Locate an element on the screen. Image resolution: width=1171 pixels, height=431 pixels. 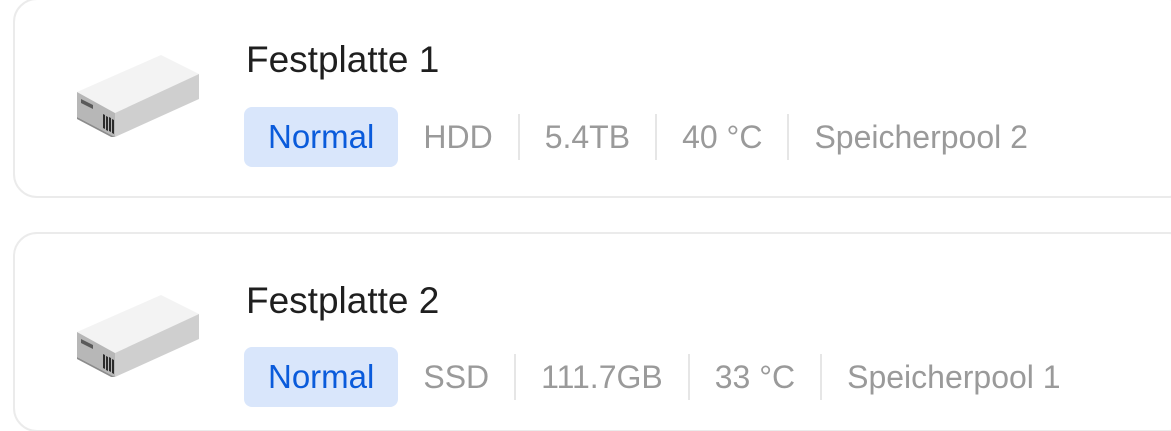
disk-type: SSD is located at coordinates (456, 376).